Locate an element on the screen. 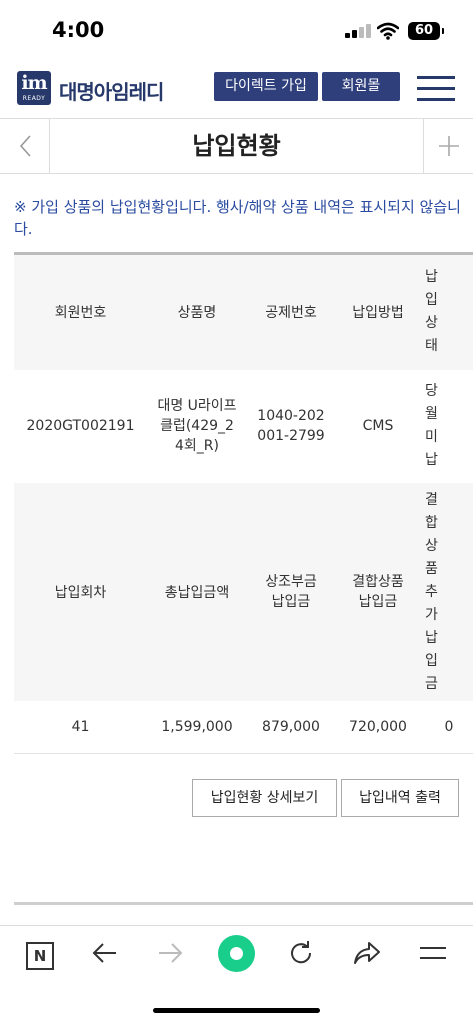 Image resolution: width=473 pixels, height=1024 pixels. app-header: im READY 대명아임레디 다이렉트 가입 회원몰 is located at coordinates (236, 89).